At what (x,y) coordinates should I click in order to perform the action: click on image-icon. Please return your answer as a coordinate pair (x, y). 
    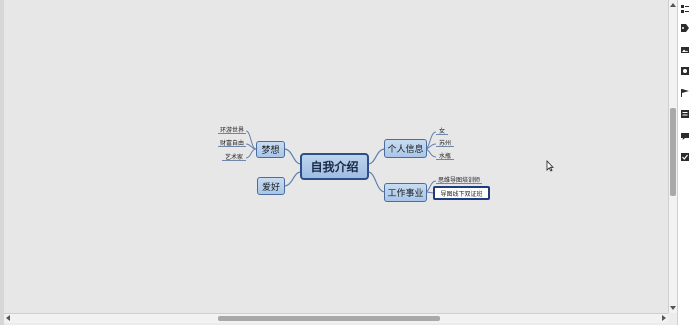
    Looking at the image, I should click on (685, 50).